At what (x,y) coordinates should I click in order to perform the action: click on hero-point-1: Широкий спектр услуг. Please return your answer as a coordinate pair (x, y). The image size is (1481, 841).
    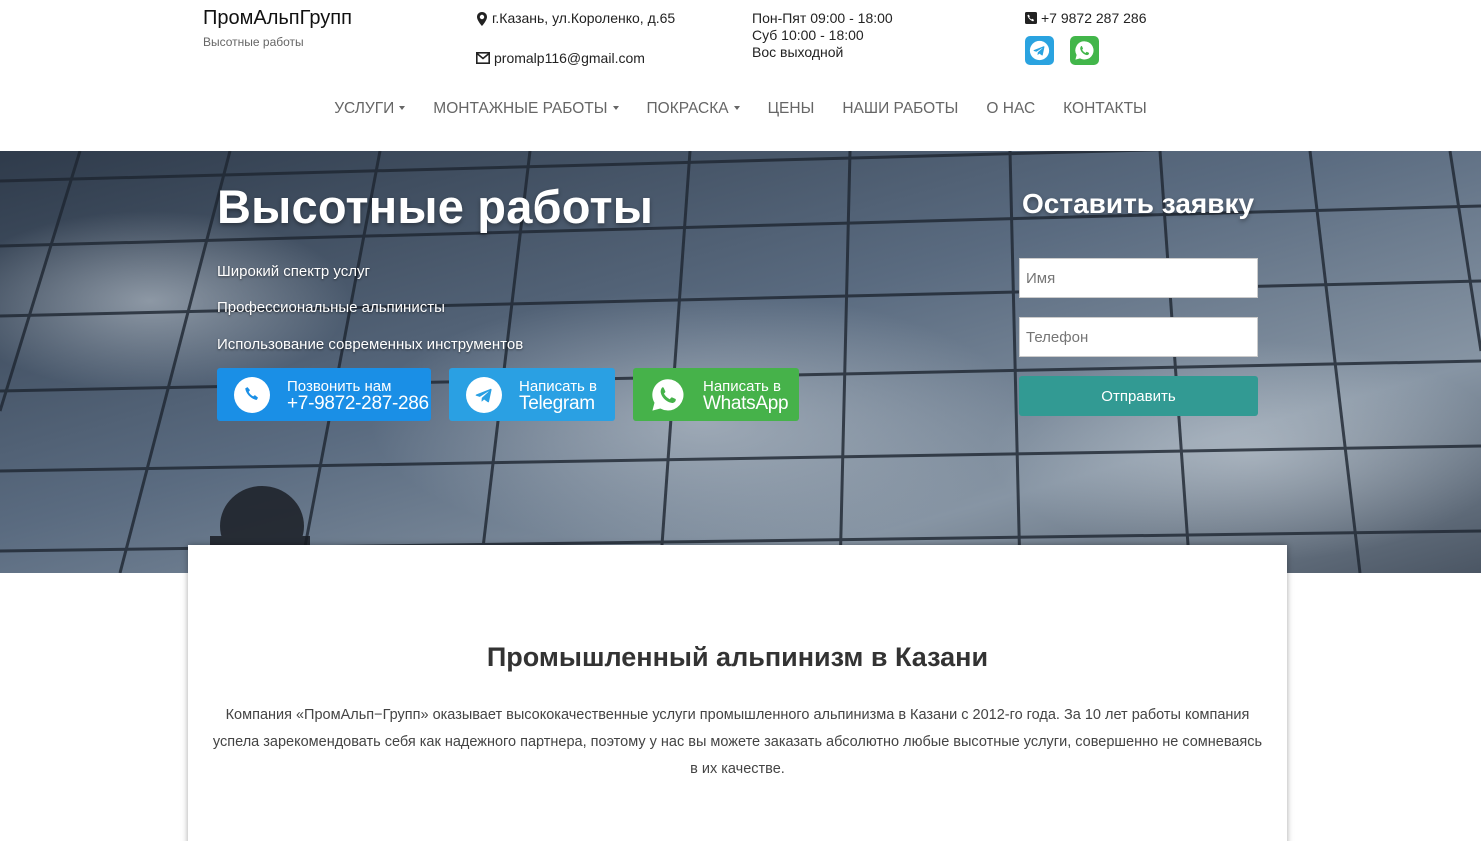
    Looking at the image, I should click on (293, 271).